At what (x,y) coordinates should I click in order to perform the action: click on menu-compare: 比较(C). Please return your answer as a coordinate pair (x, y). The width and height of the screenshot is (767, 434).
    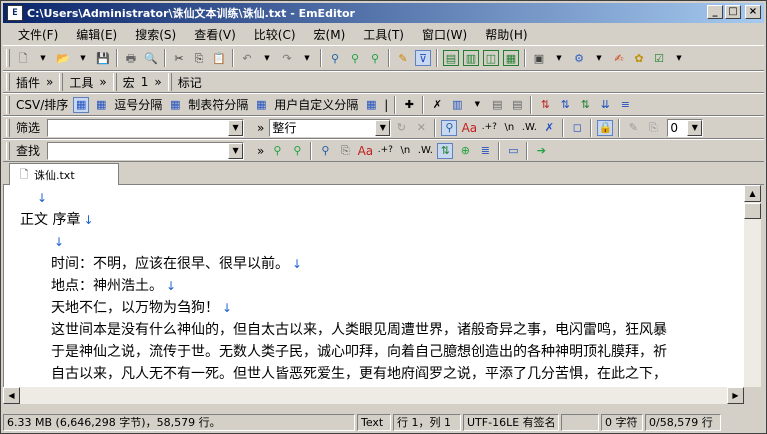
    Looking at the image, I should click on (275, 34).